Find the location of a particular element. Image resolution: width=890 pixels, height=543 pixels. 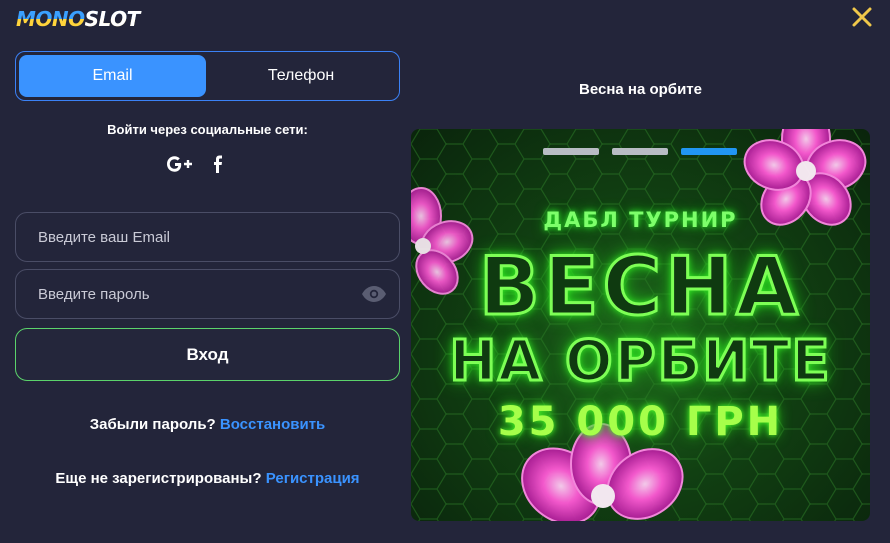

tab-phone: Телефон is located at coordinates (301, 76).